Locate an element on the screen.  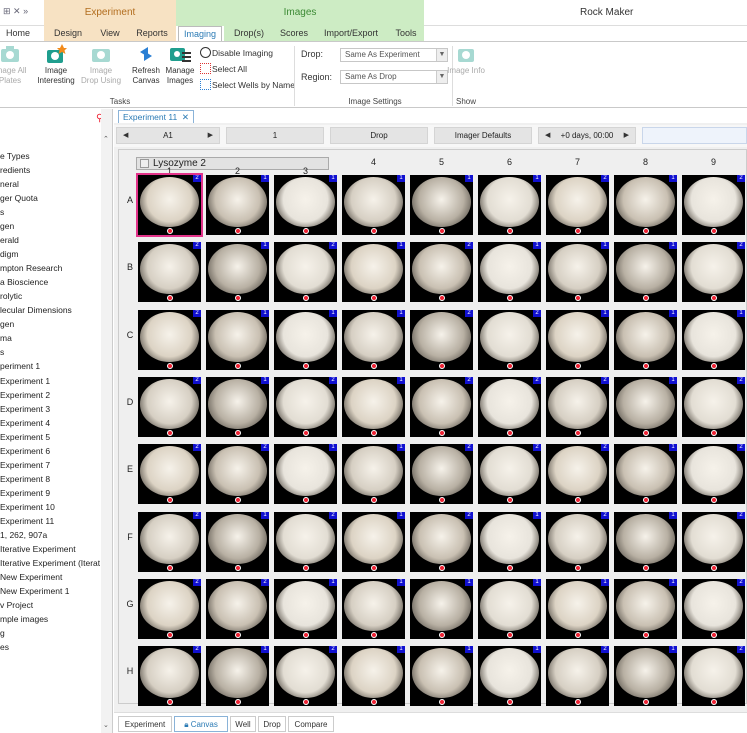
close-icon: ✕ is located at coordinates (185, 117).